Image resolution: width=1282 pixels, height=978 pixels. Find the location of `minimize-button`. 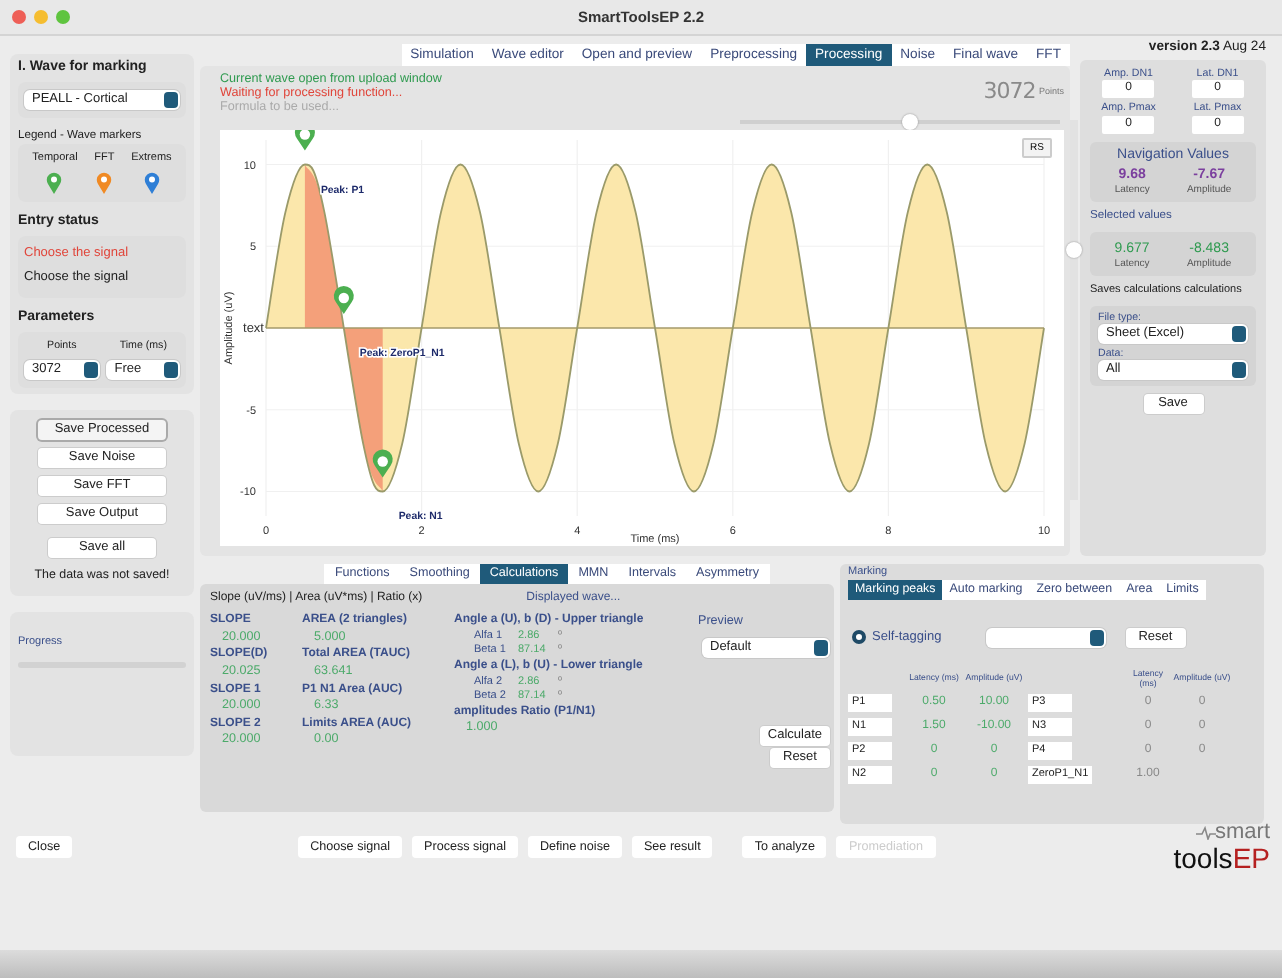

minimize-button is located at coordinates (41, 17).